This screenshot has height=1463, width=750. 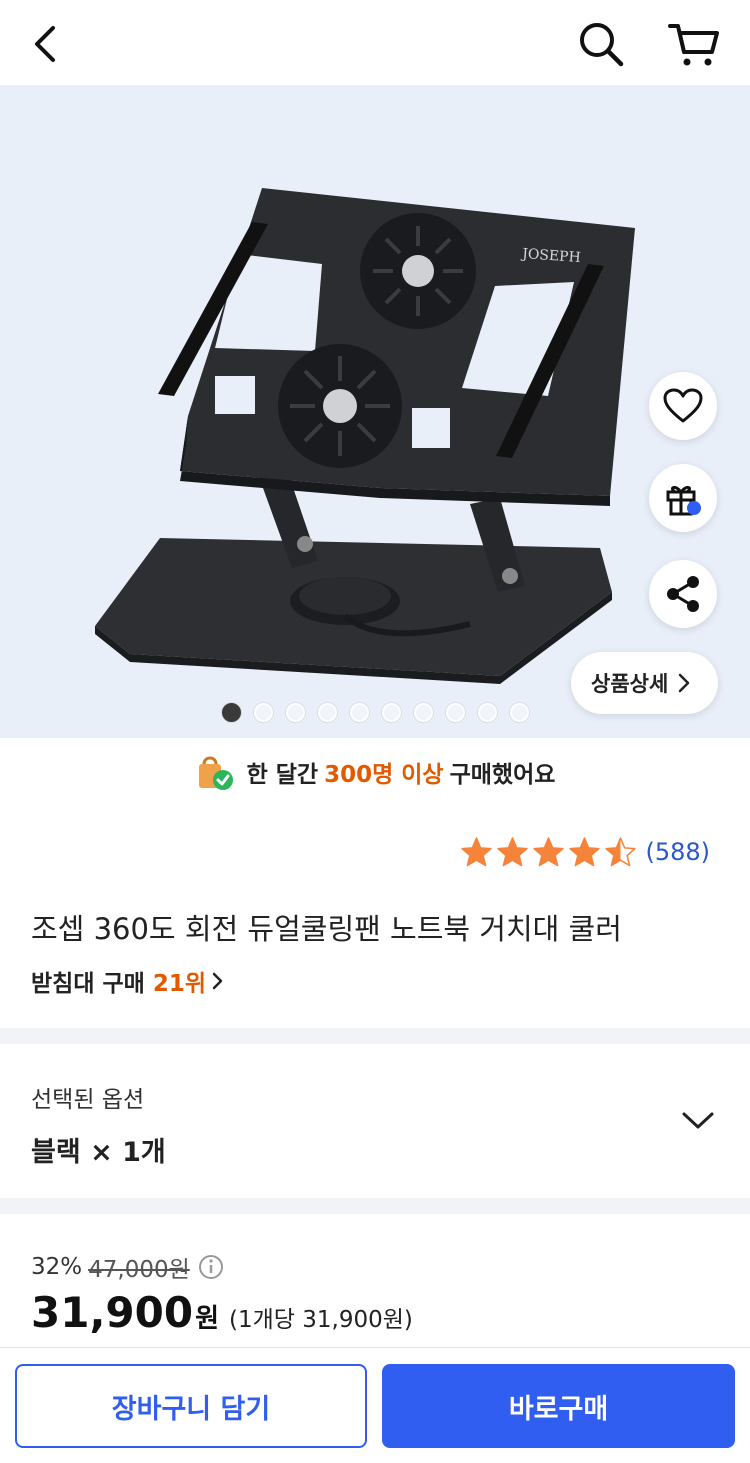 I want to click on unit-price: (1개당 31,900원), so click(x=321, y=1320).